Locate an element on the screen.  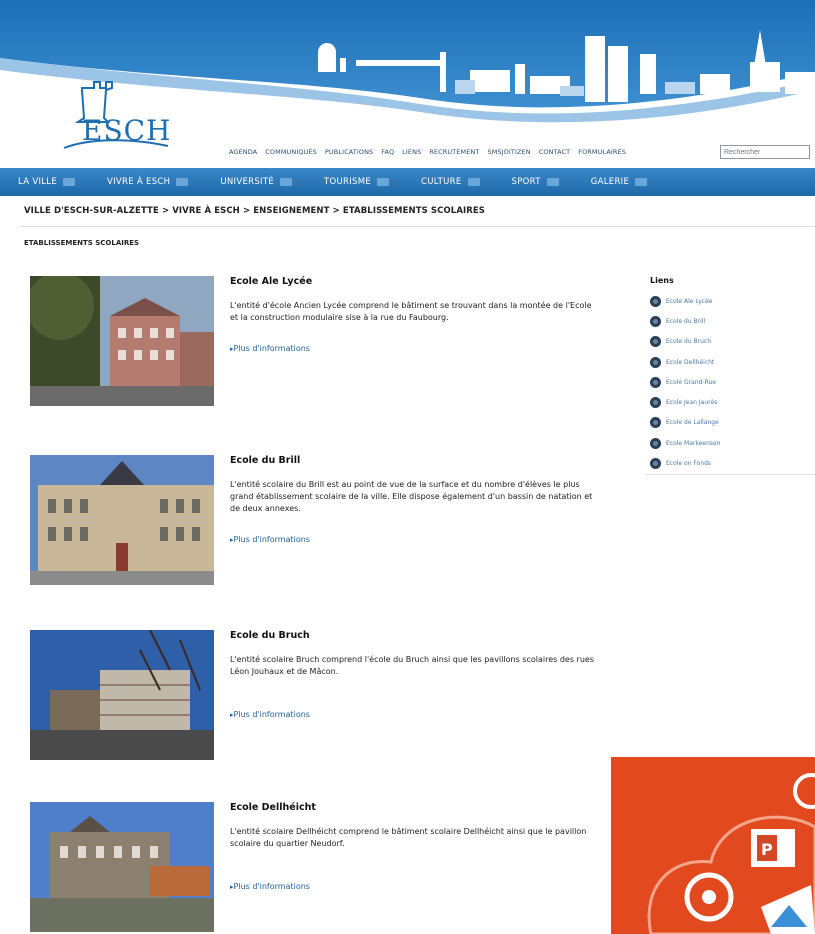
nav-universite: UNIVERSITÉ is located at coordinates (254, 182).